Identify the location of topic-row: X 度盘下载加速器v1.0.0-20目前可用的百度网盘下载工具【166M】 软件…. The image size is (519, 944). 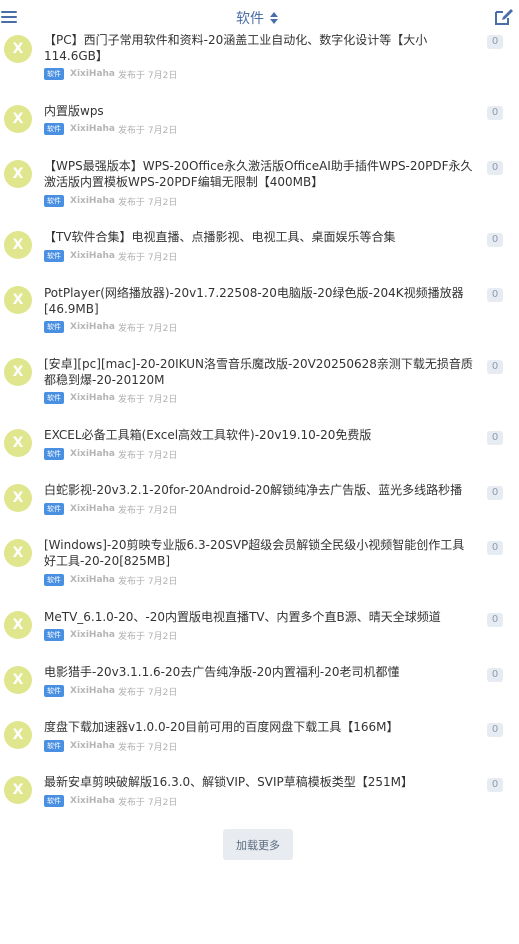
(259, 733).